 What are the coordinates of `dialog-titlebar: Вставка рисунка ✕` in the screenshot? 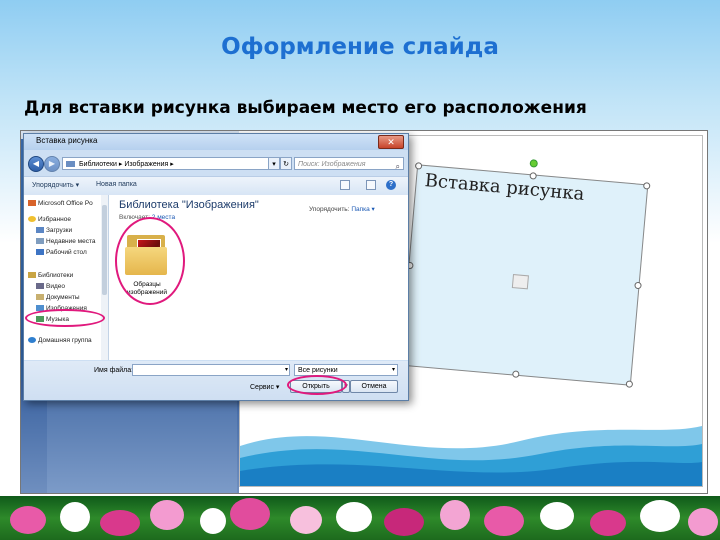 It's located at (216, 142).